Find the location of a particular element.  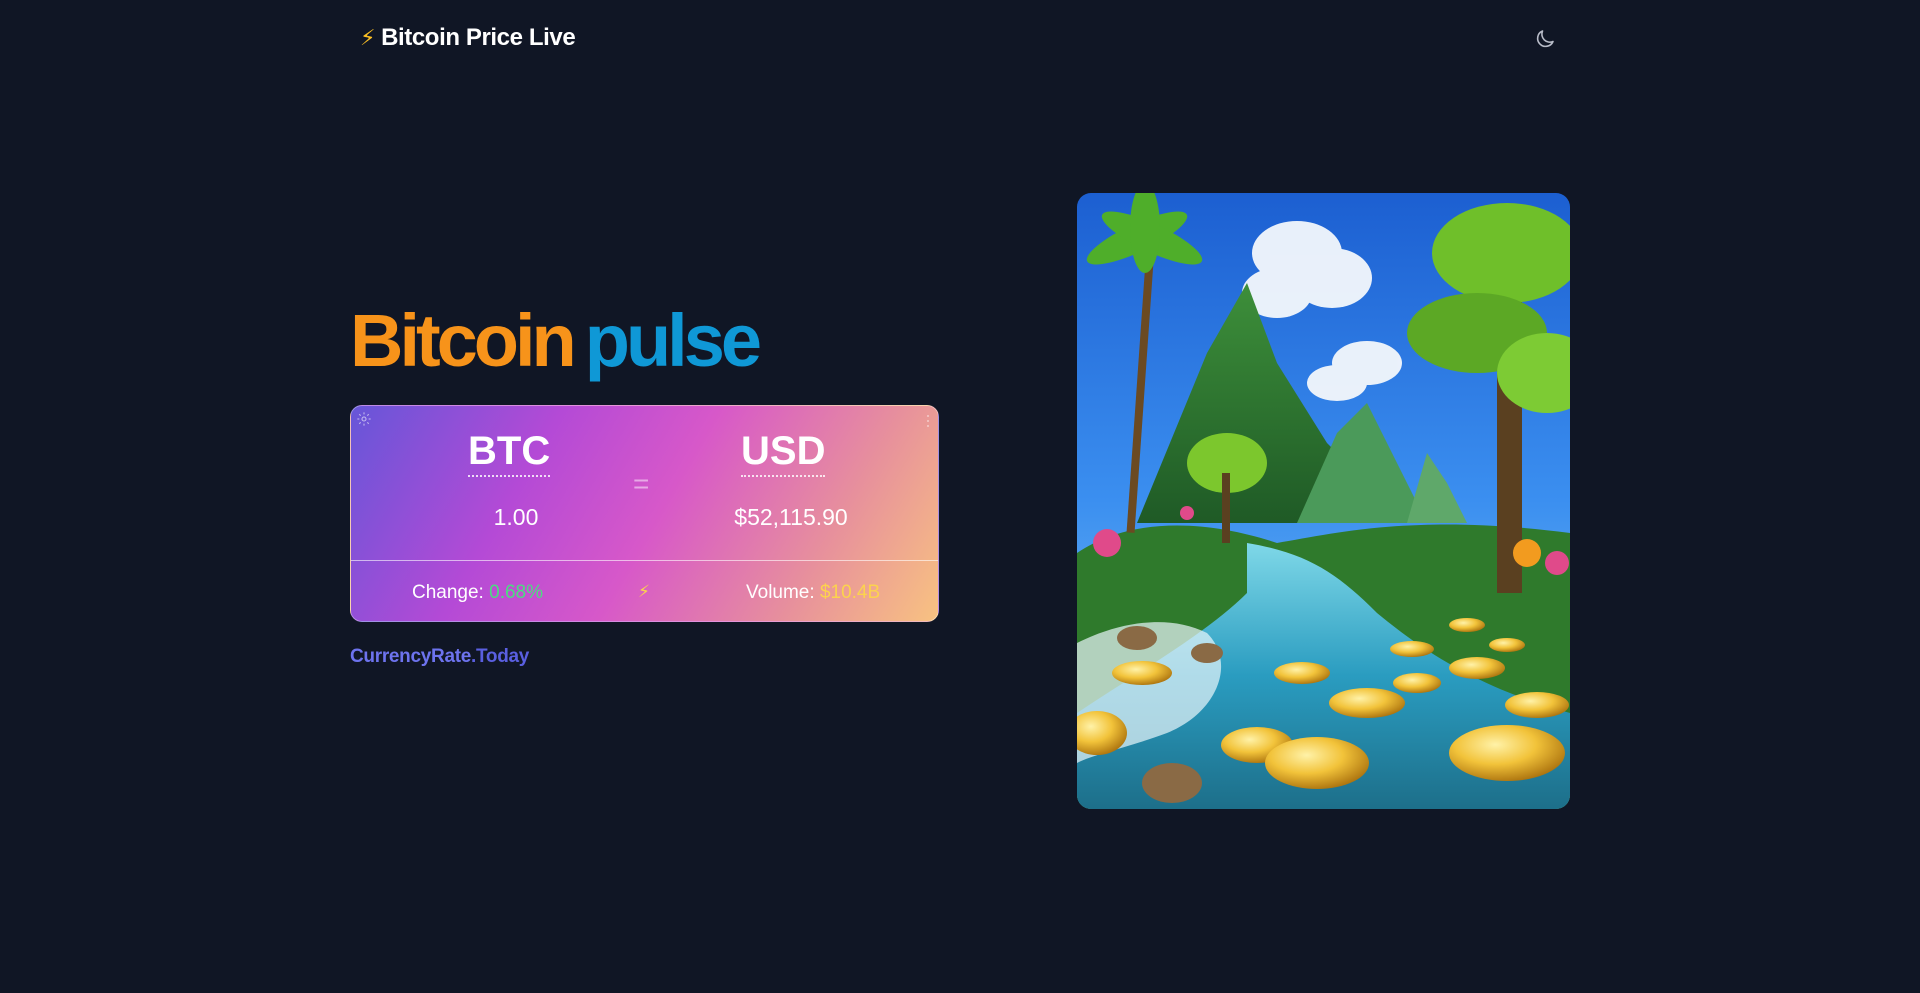

change-stat: Change: 0.68% is located at coordinates (477, 593).